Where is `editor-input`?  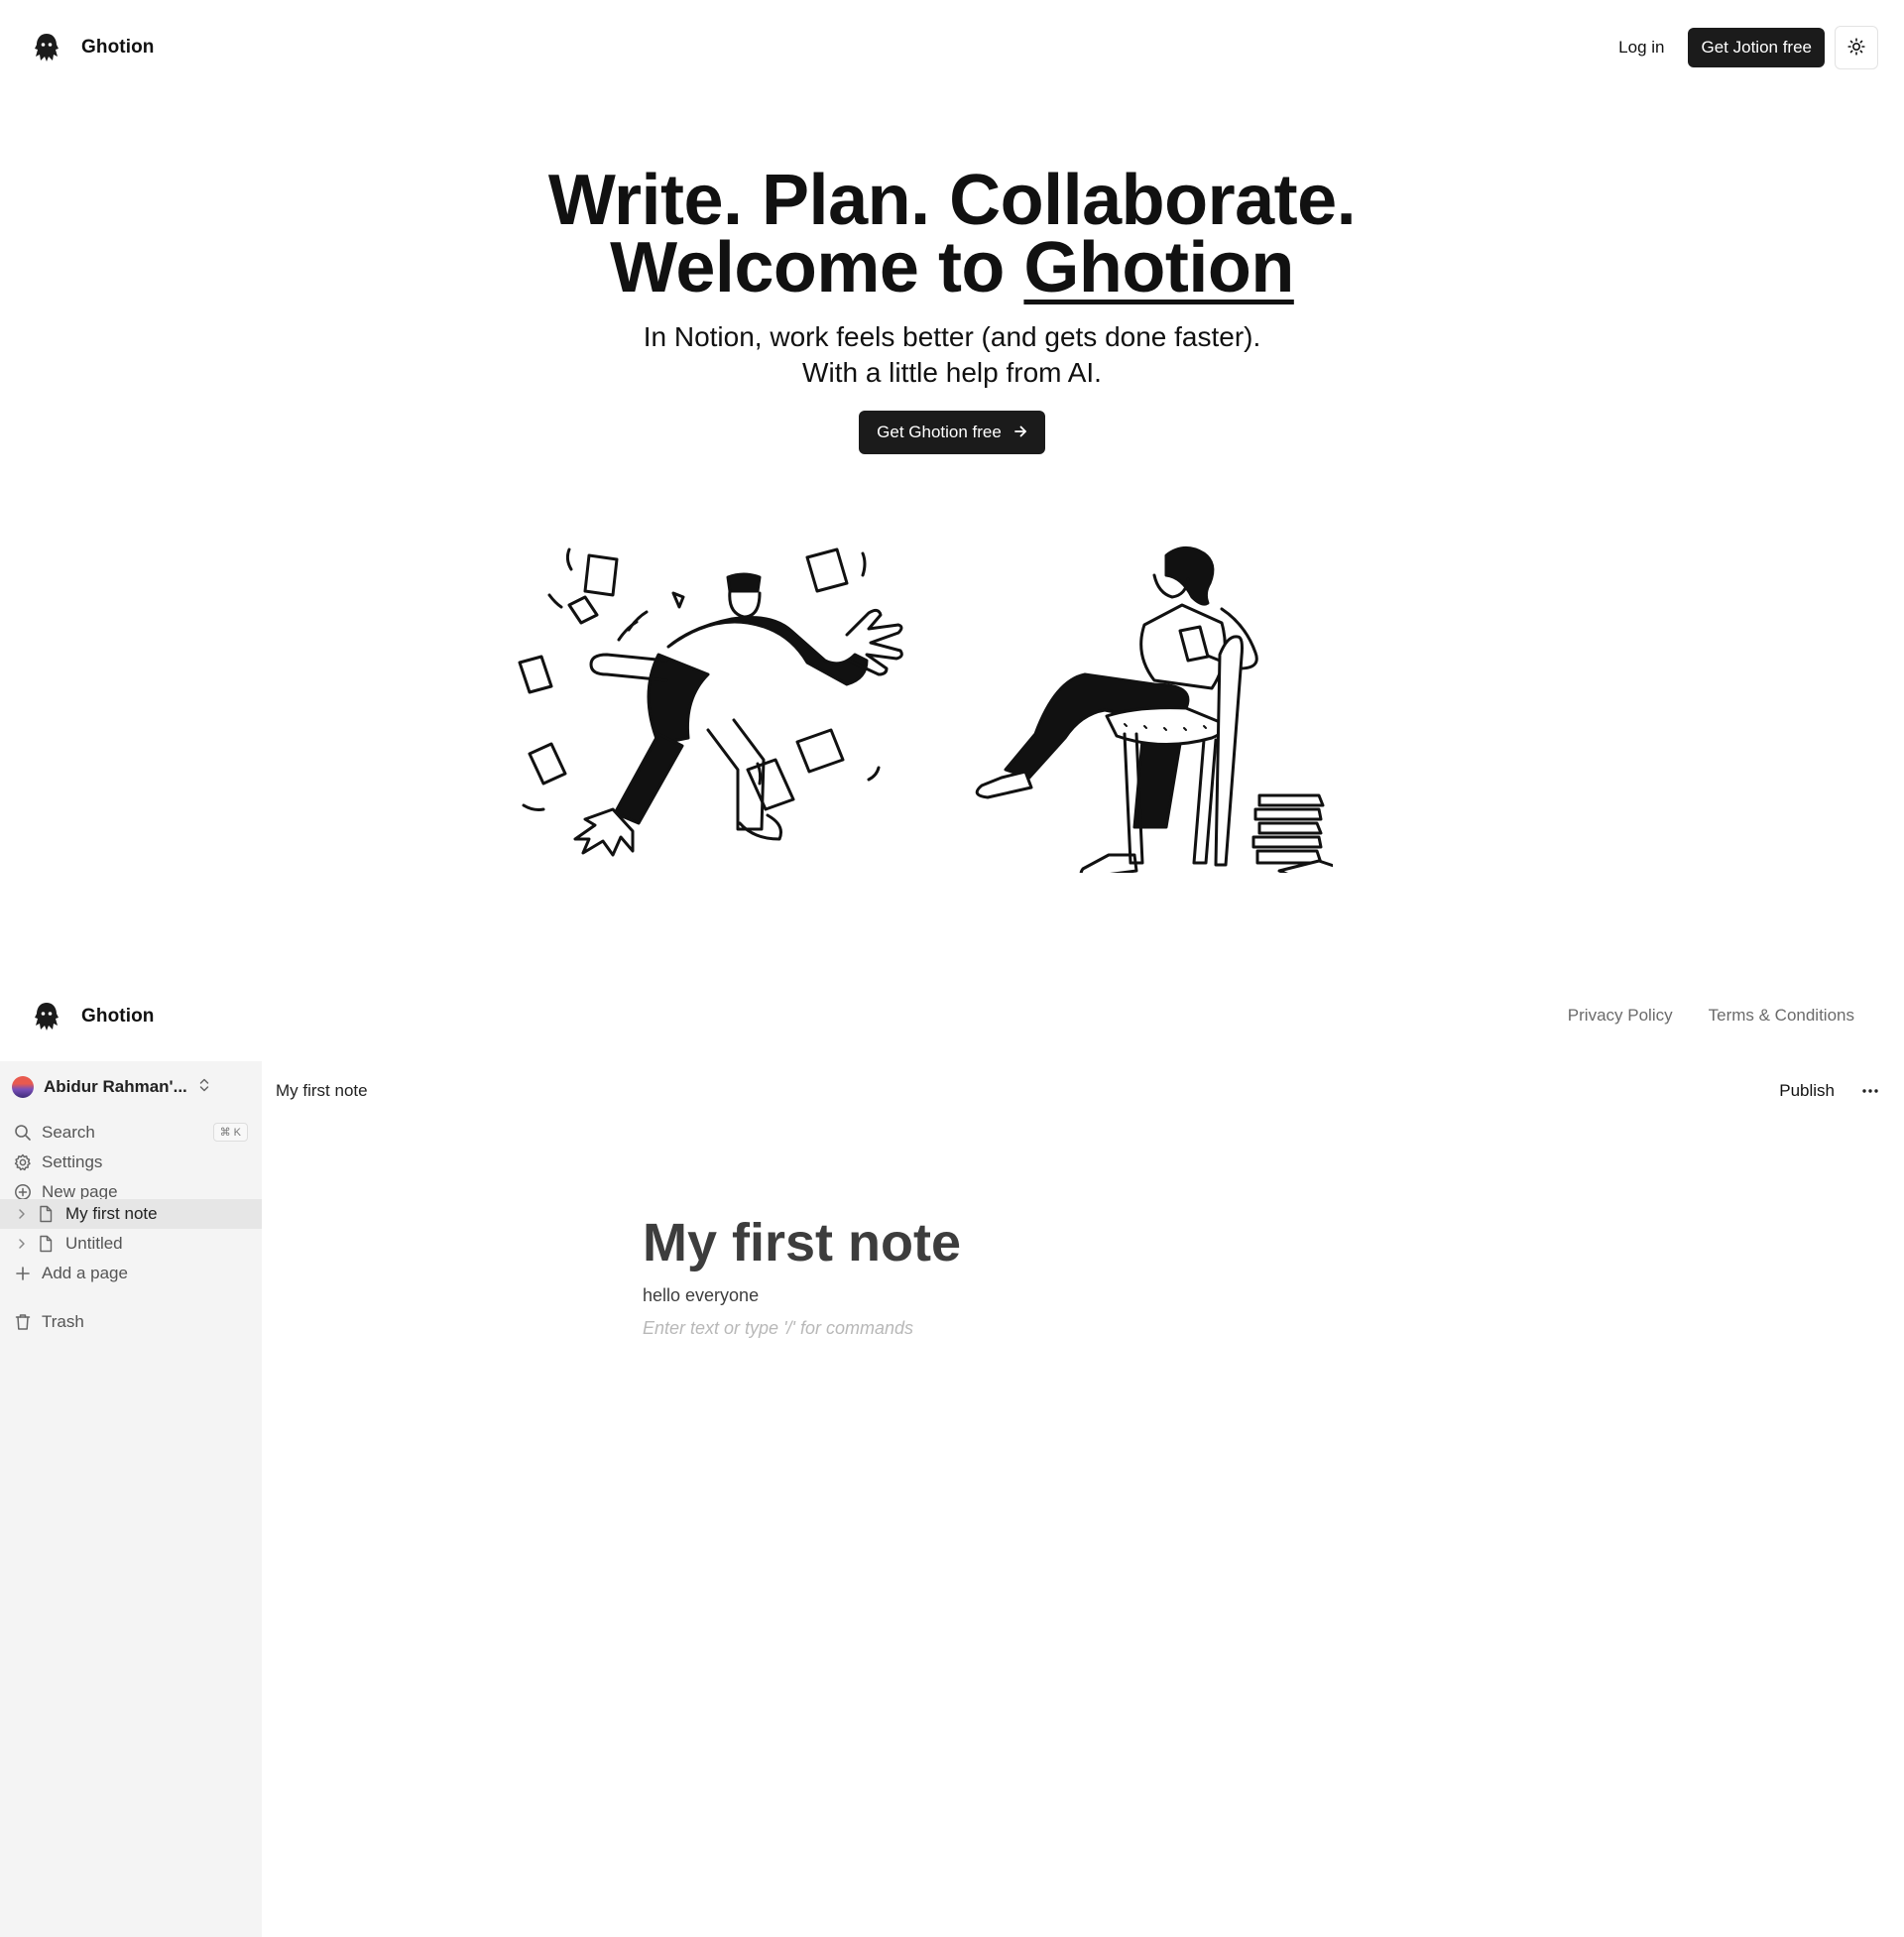
editor-input is located at coordinates (940, 1328).